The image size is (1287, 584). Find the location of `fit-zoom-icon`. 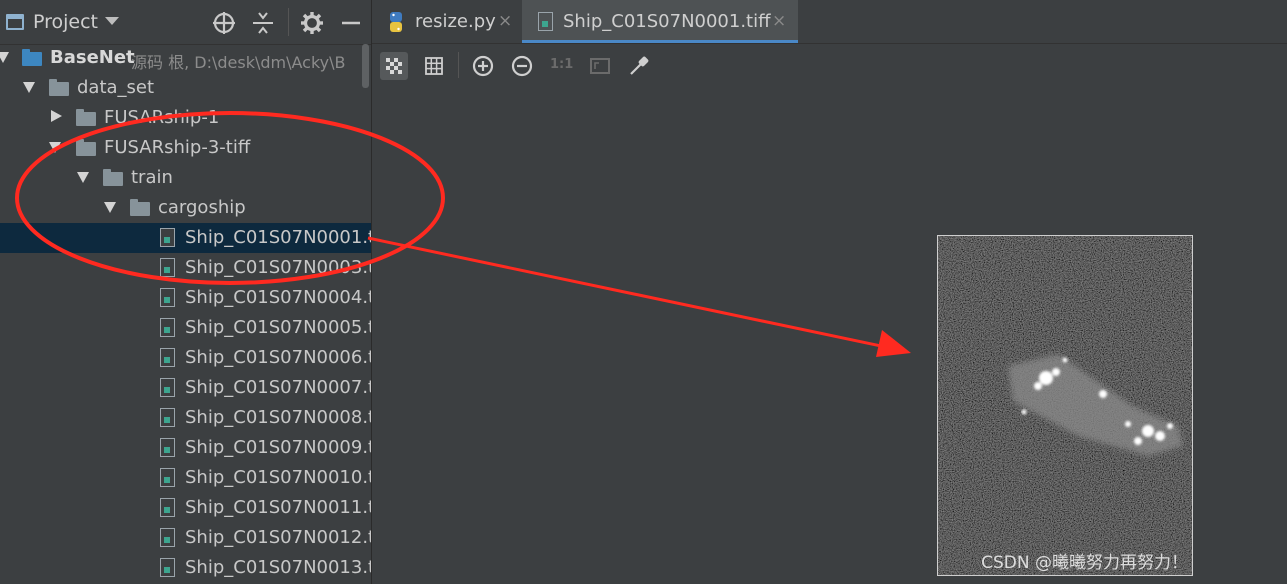

fit-zoom-icon is located at coordinates (600, 66).